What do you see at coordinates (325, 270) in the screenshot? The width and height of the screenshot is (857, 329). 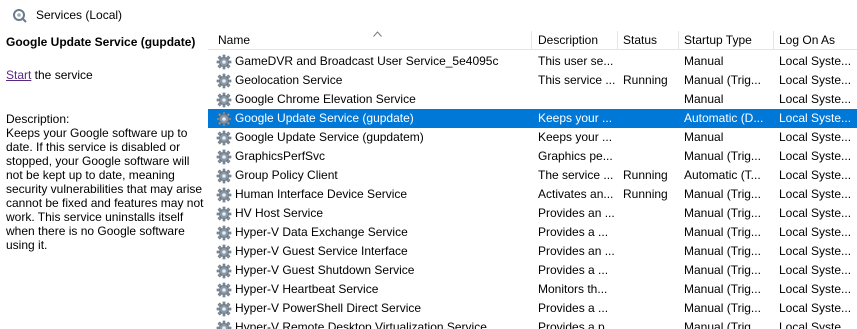 I see `service-name: Hyper-V Guest Shutdown Service` at bounding box center [325, 270].